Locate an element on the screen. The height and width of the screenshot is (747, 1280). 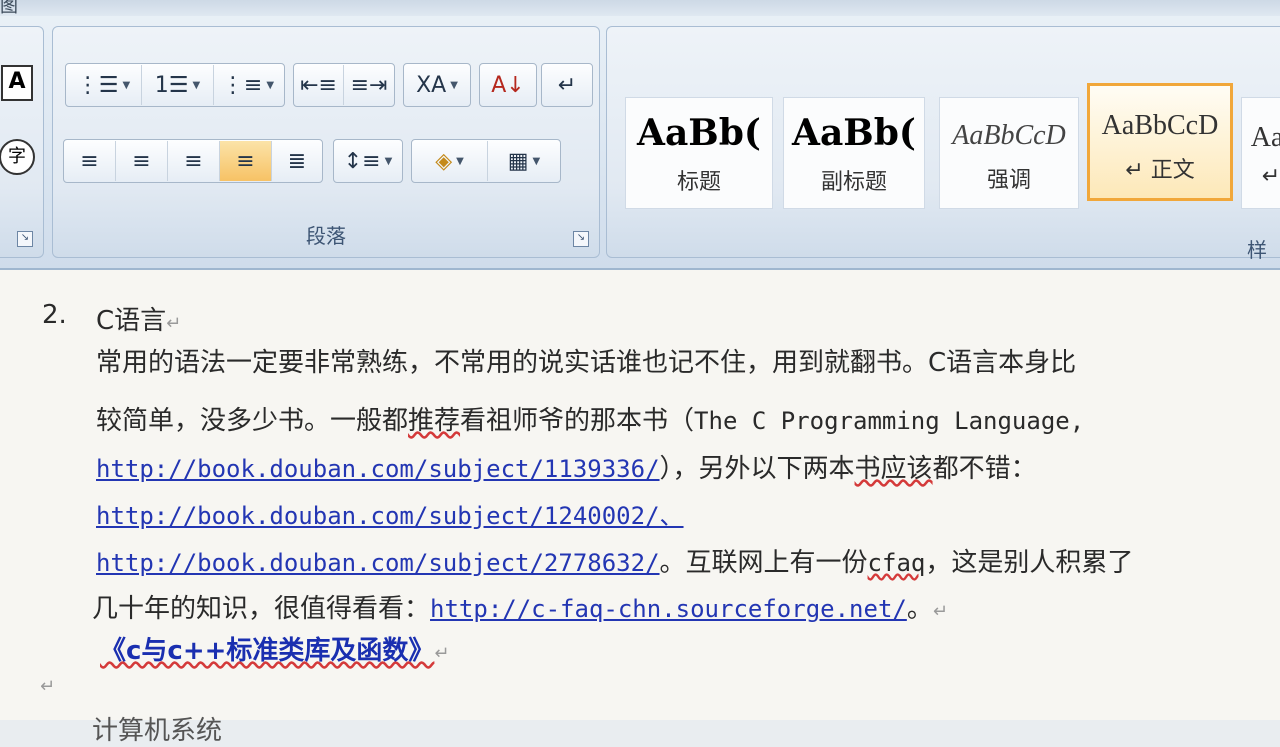
line6-tail: 。 is located at coordinates (919, 609).